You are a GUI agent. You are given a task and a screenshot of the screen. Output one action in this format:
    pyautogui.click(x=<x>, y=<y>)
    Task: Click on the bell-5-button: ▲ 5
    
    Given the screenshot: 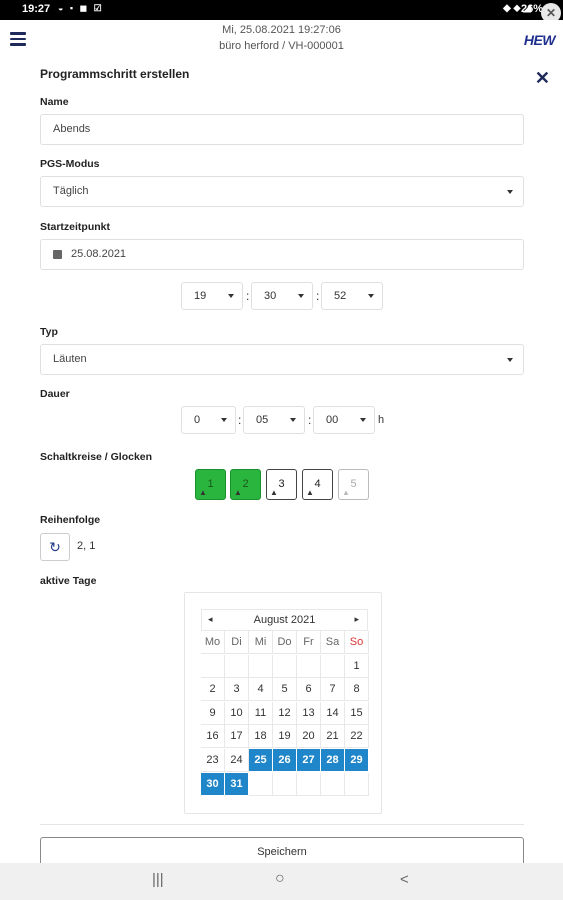 What is the action you would take?
    pyautogui.click(x=353, y=484)
    